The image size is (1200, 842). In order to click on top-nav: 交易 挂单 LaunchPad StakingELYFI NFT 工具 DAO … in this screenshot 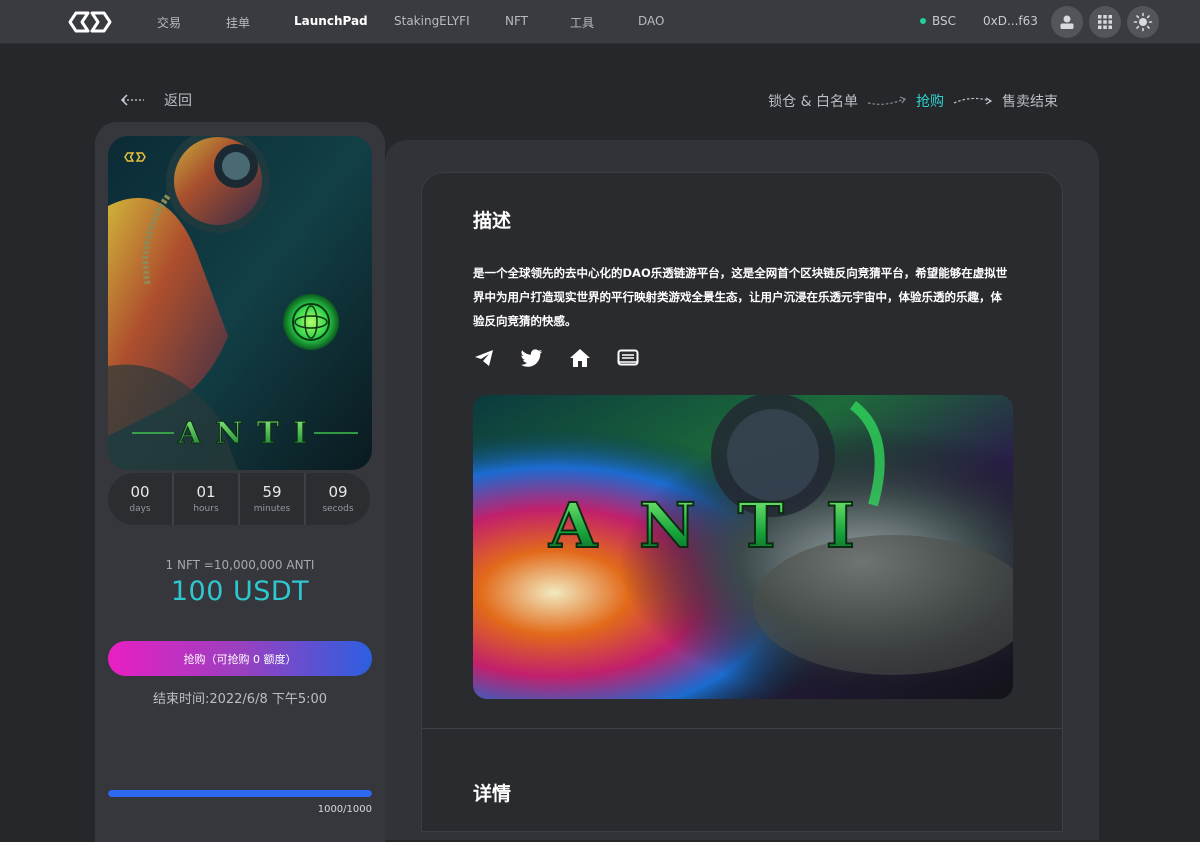, I will do `click(600, 22)`.